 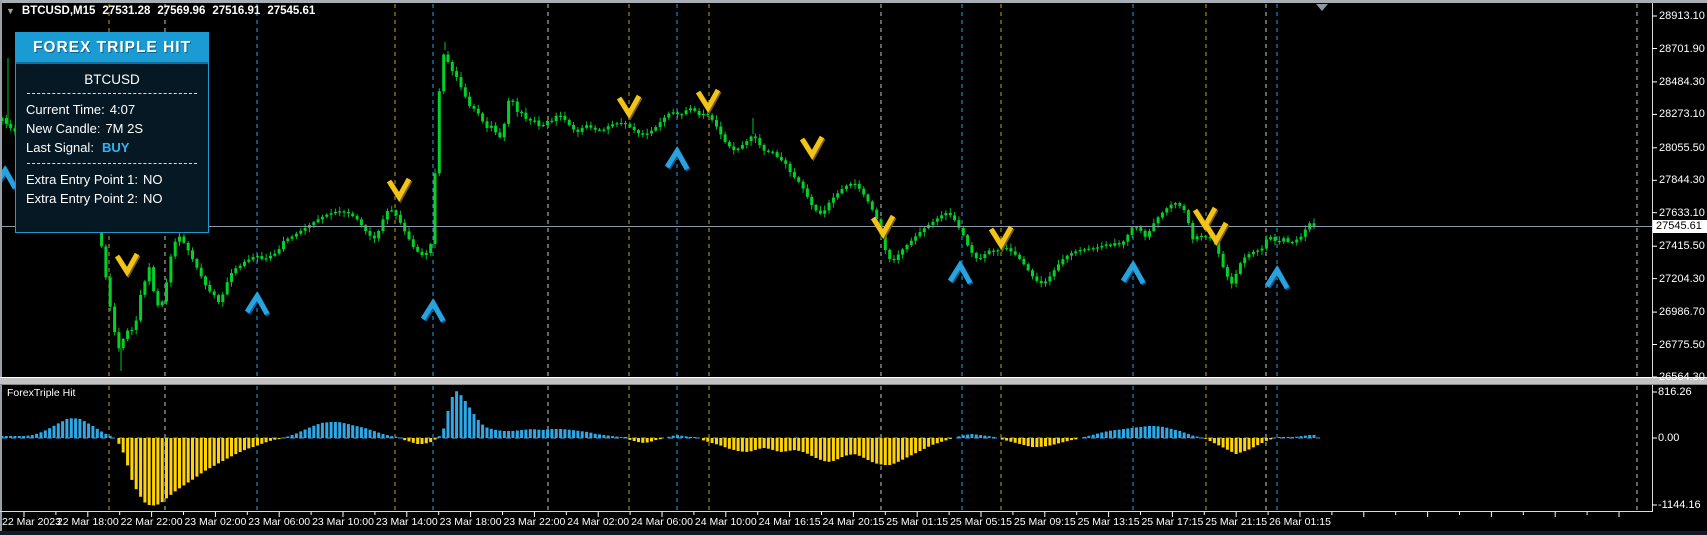 What do you see at coordinates (1679, 505) in the screenshot?
I see `indicator-axis-label: -1144.16` at bounding box center [1679, 505].